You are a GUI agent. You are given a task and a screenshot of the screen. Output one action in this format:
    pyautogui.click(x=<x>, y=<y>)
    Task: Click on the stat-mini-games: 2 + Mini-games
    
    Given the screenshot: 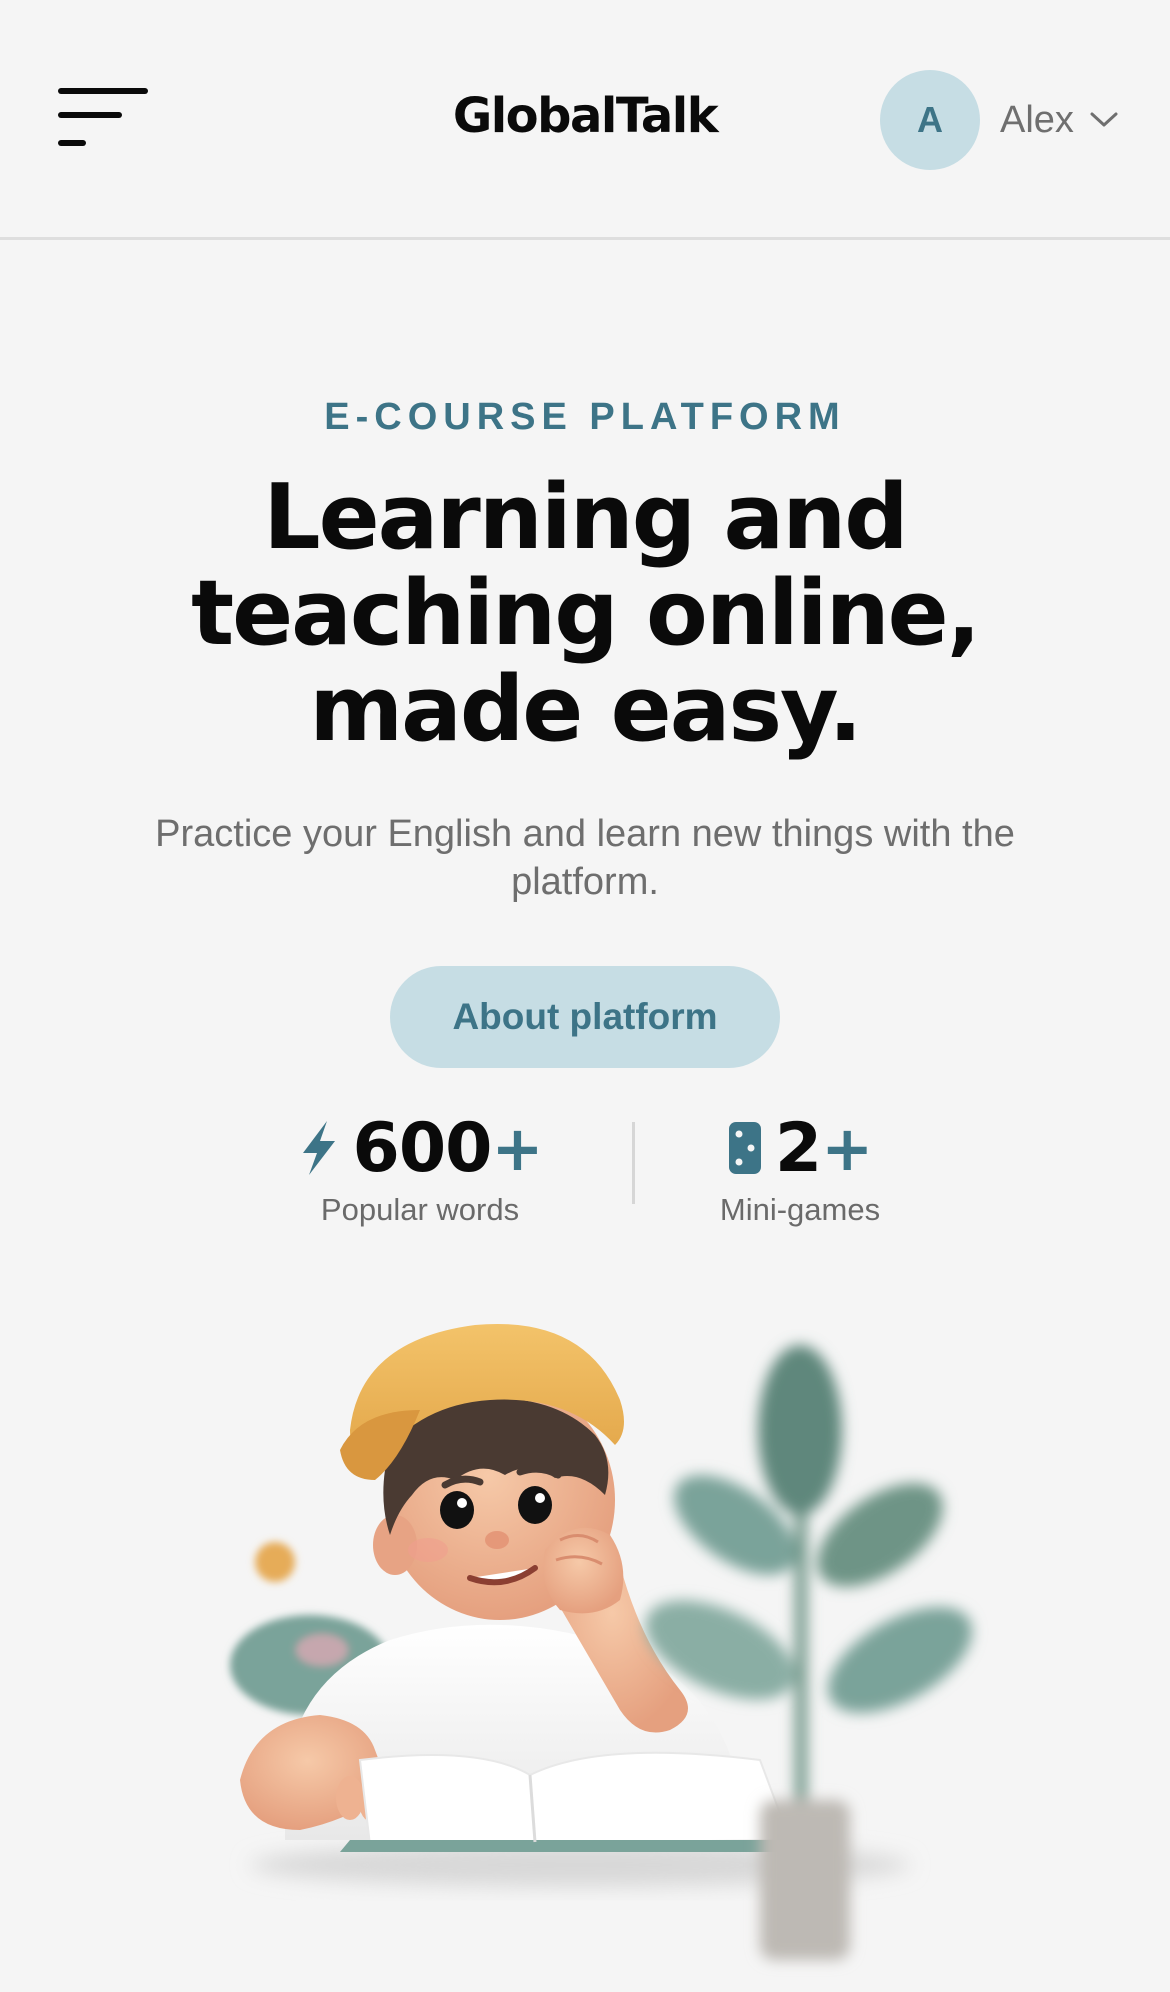 What is the action you would take?
    pyautogui.click(x=800, y=1168)
    